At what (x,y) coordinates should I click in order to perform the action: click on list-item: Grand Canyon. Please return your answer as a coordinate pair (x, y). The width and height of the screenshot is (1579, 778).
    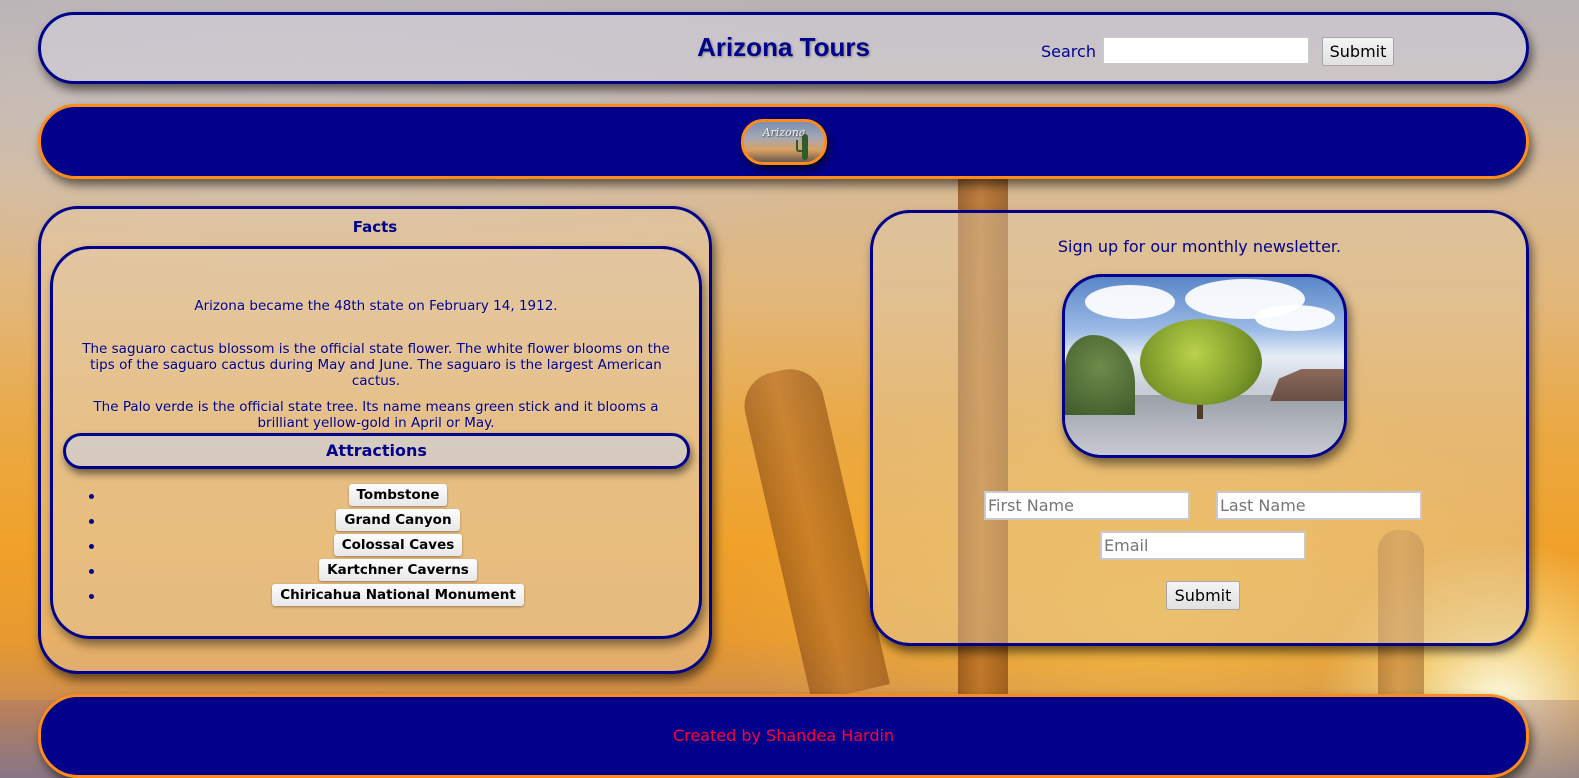
    Looking at the image, I should click on (378, 521).